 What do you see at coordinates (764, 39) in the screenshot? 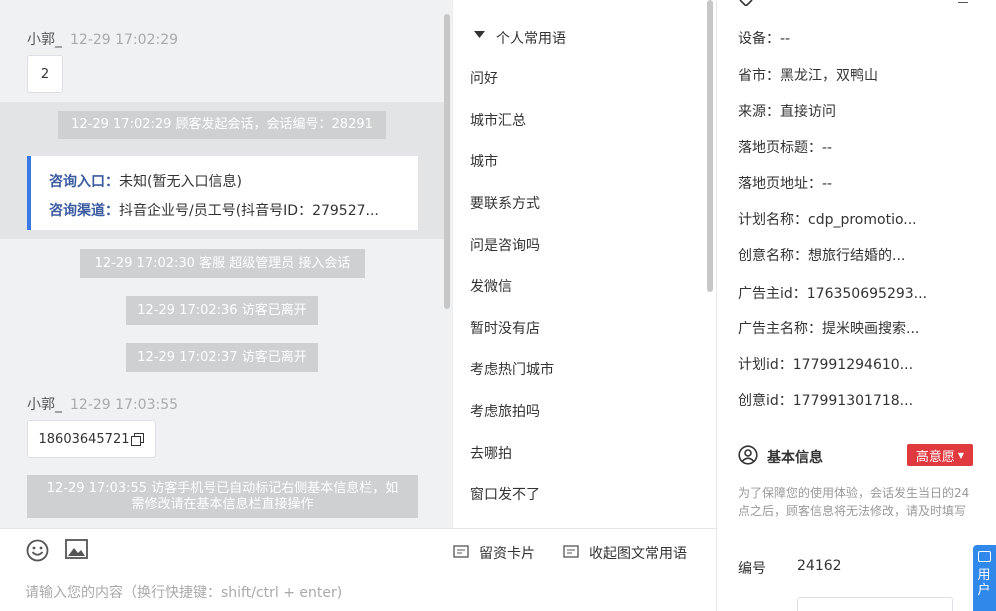
I see `device-field: 设备：--` at bounding box center [764, 39].